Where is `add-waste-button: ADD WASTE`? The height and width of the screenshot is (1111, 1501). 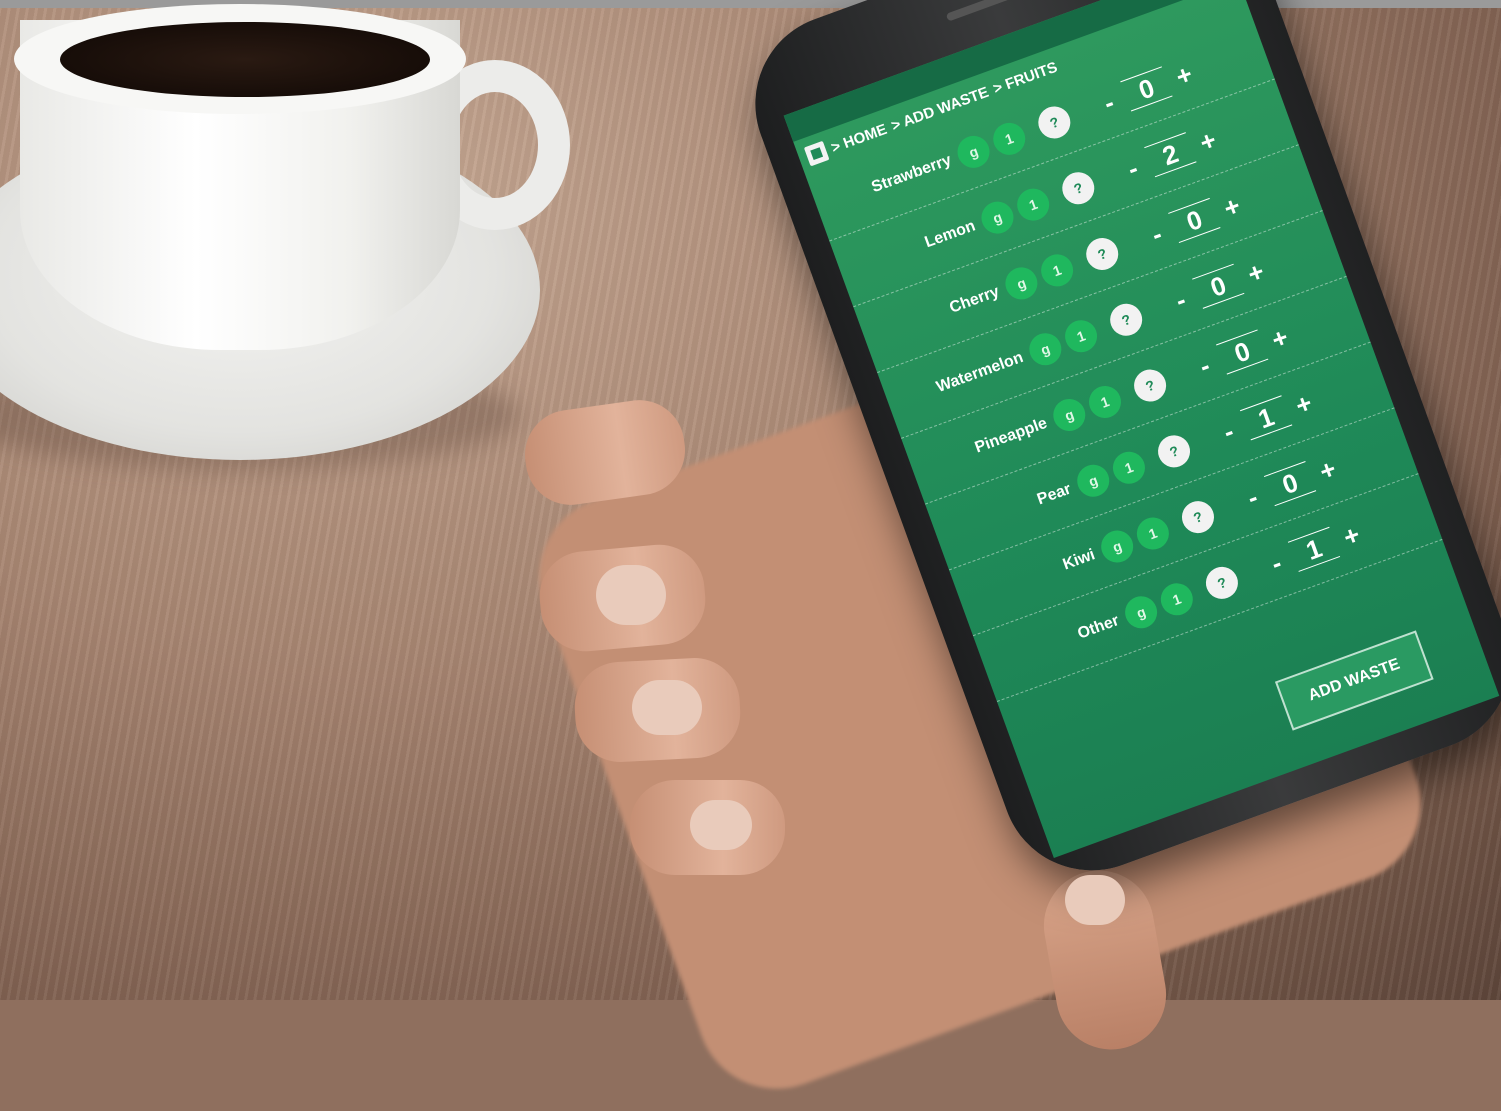
add-waste-button: ADD WASTE is located at coordinates (1354, 680).